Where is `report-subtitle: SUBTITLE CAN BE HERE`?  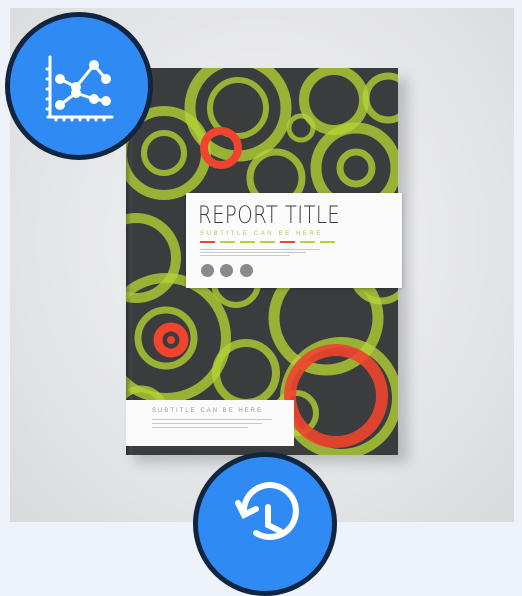 report-subtitle: SUBTITLE CAN BE HERE is located at coordinates (262, 234).